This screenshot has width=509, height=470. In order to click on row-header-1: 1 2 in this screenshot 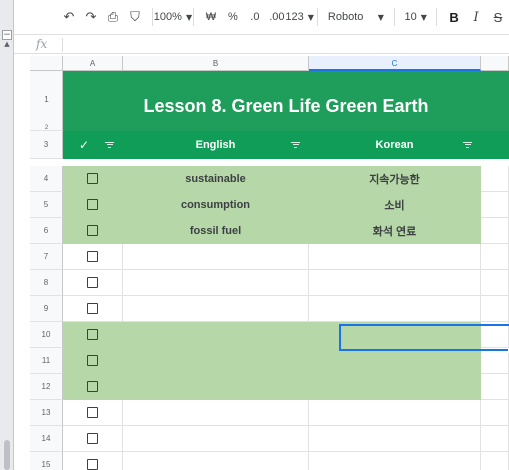, I will do `click(46, 101)`.